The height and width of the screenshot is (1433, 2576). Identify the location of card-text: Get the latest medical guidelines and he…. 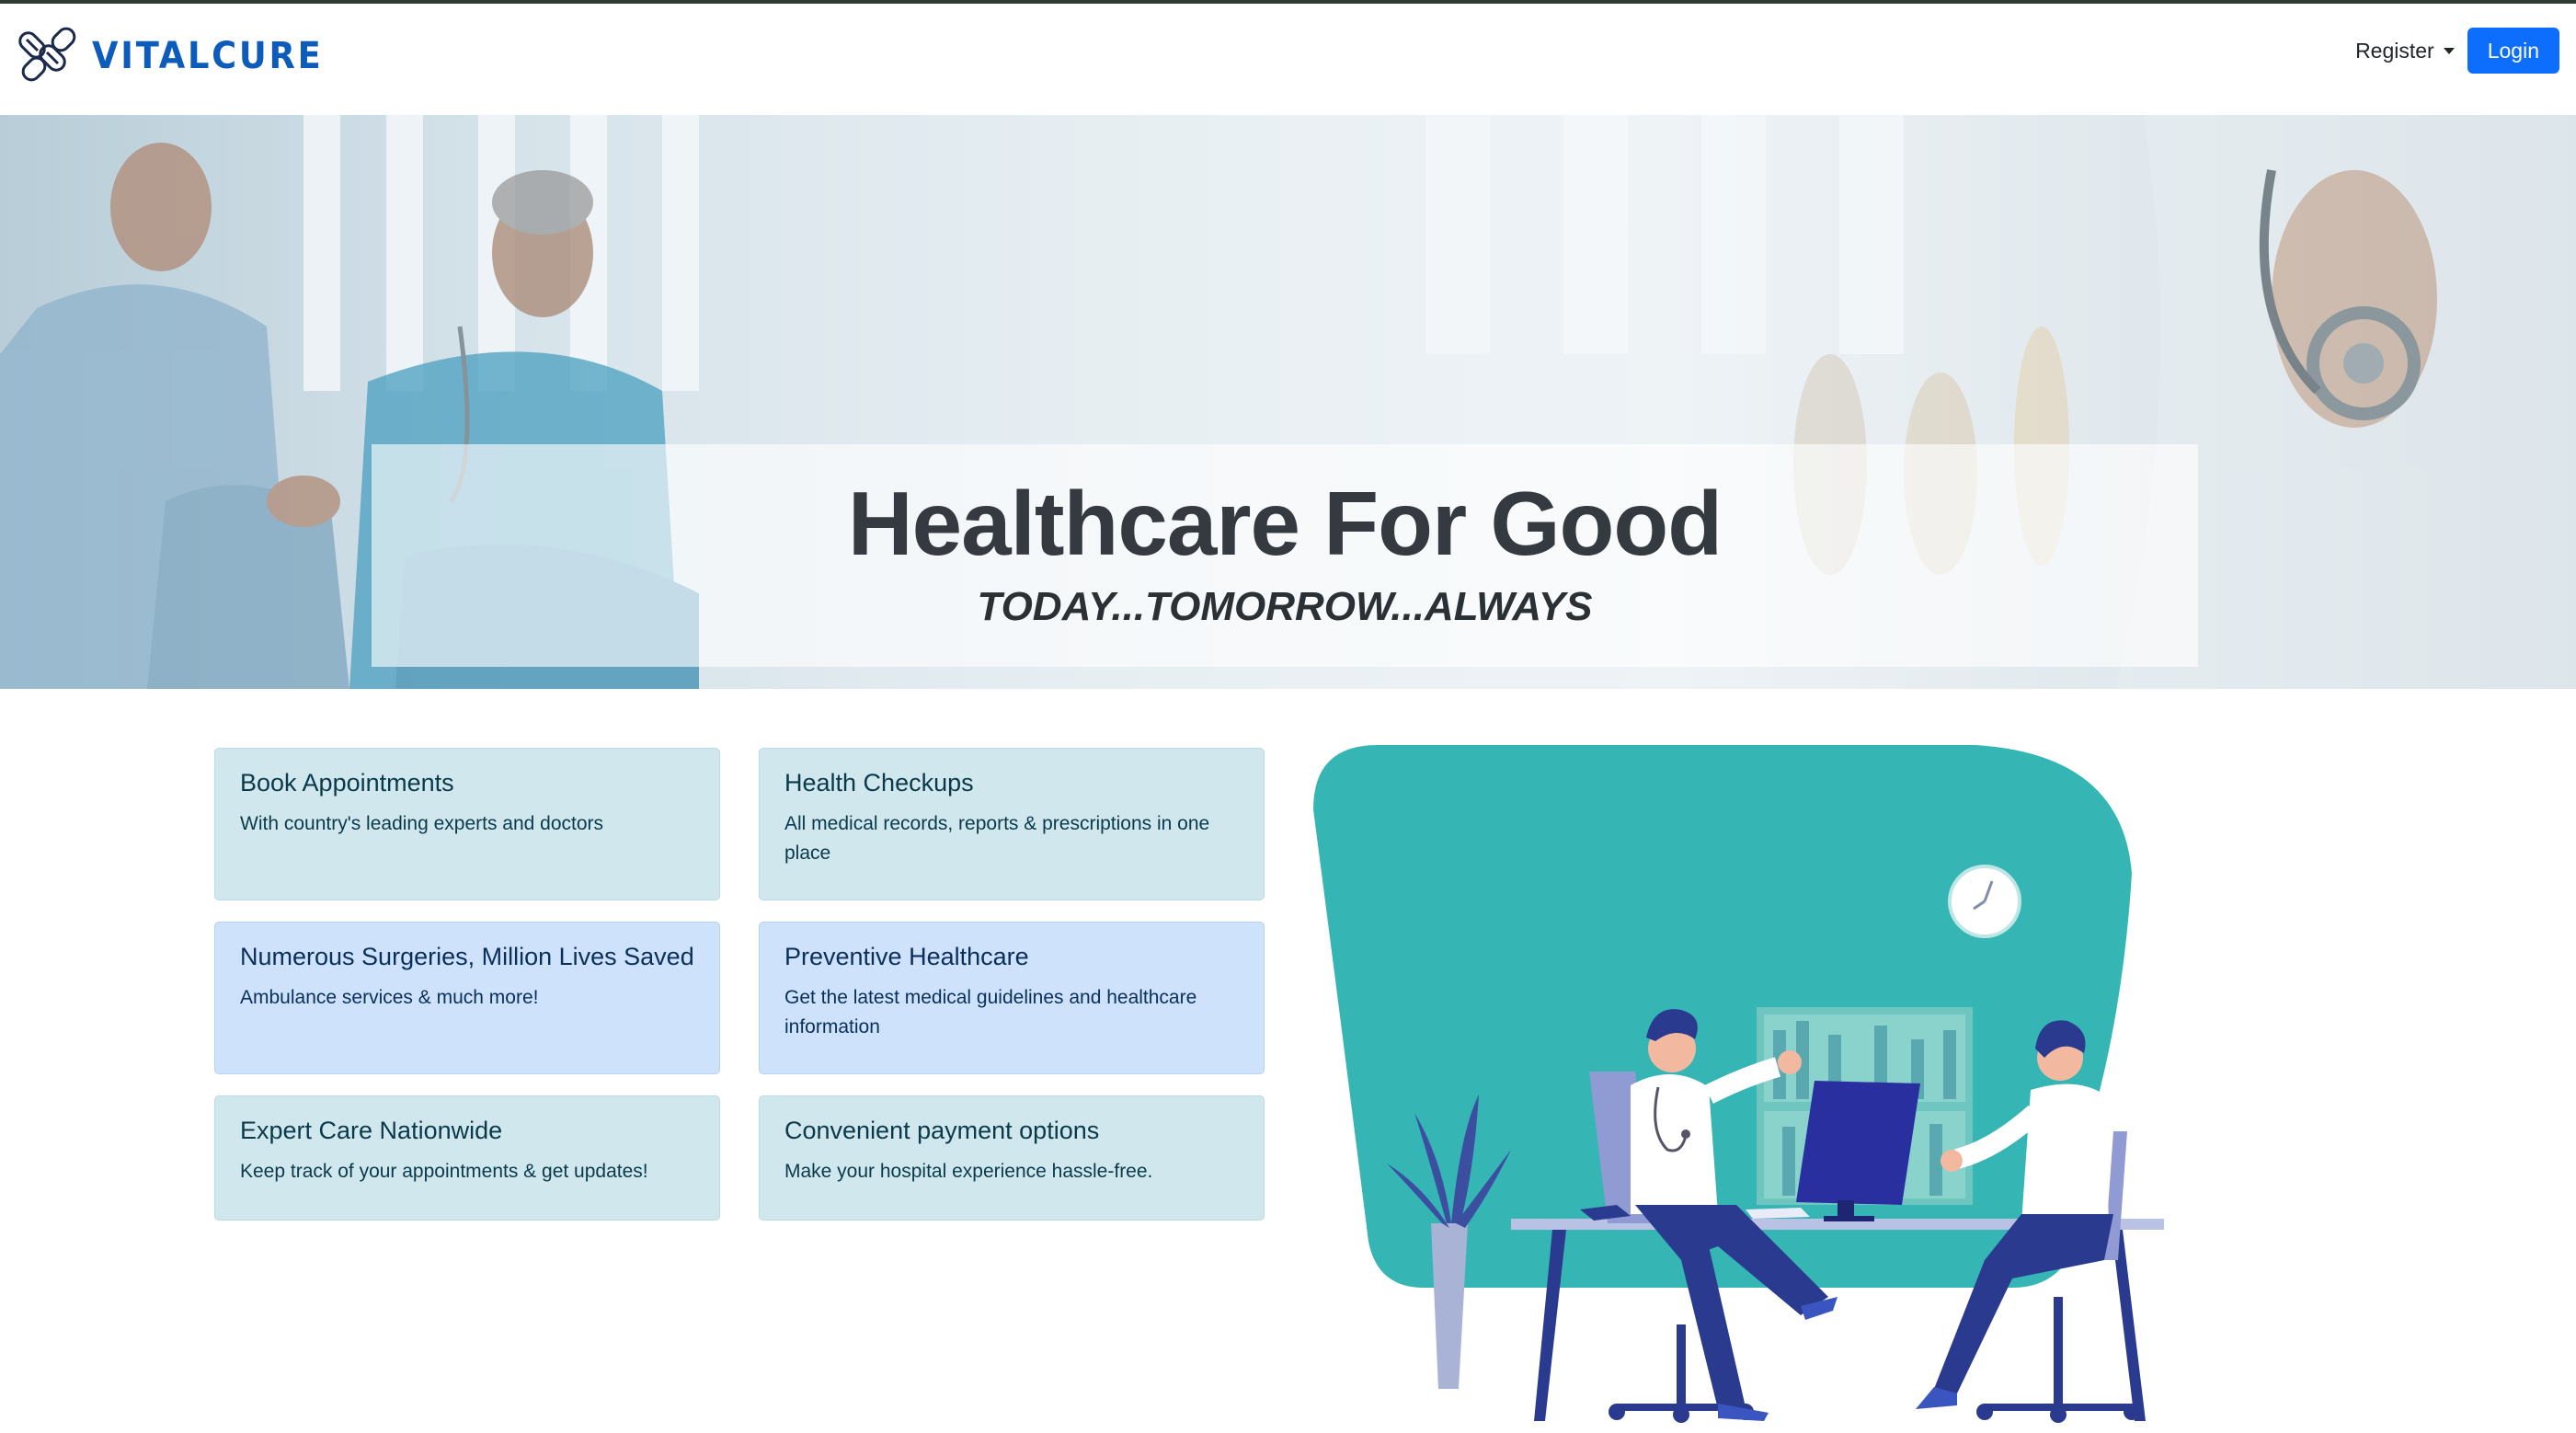
(991, 1012).